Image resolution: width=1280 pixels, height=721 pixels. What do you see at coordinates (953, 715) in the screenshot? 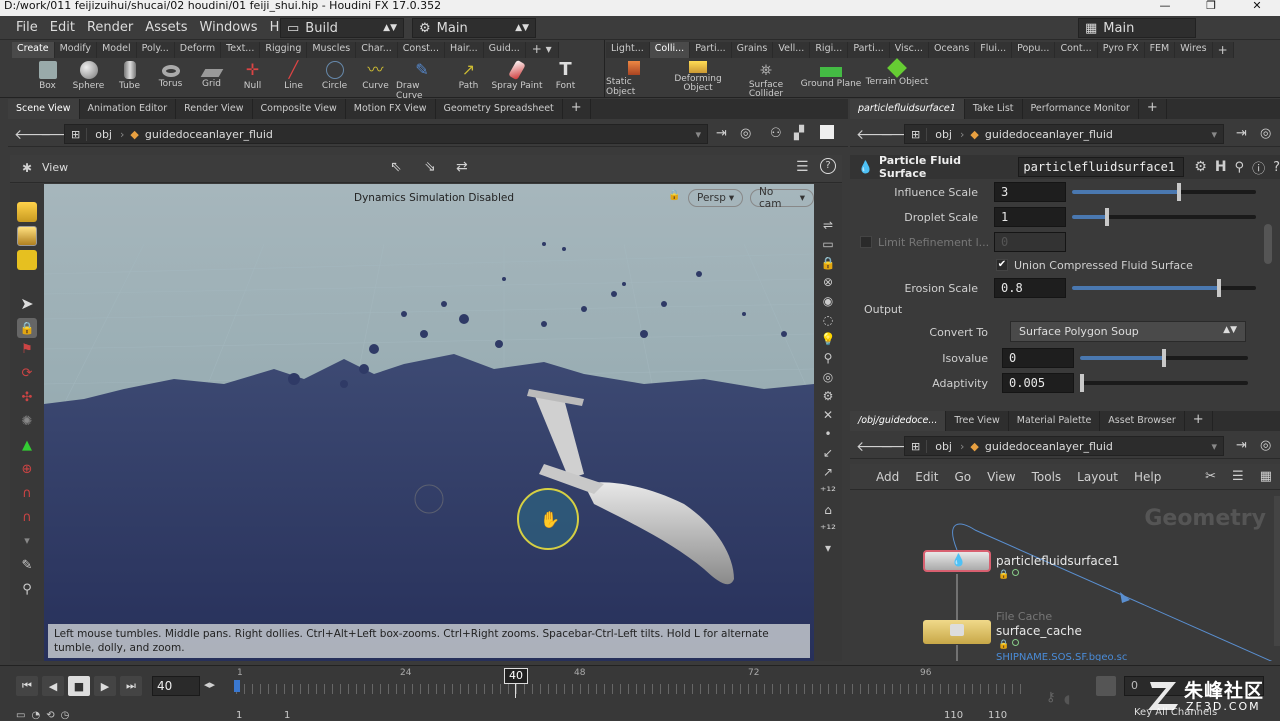
I see `range-end-field: 110` at bounding box center [953, 715].